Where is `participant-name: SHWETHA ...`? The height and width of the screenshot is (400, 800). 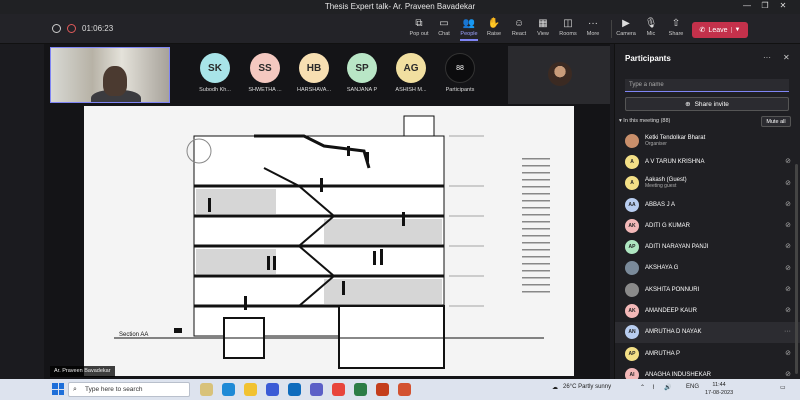 participant-name: SHWETHA ... is located at coordinates (265, 90).